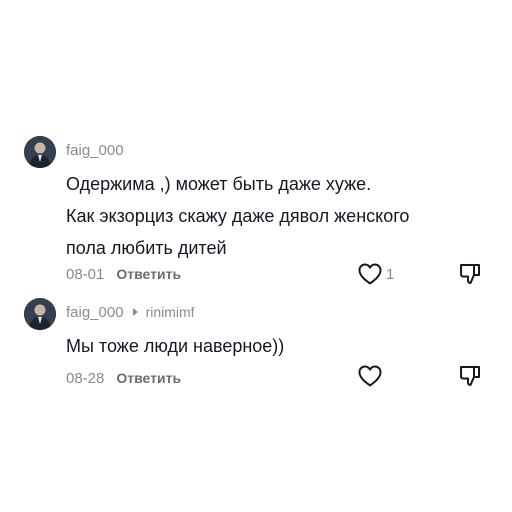 This screenshot has height=512, width=512. I want to click on comment-text-line: Одержима ,) может быть даже хуже., so click(219, 184).